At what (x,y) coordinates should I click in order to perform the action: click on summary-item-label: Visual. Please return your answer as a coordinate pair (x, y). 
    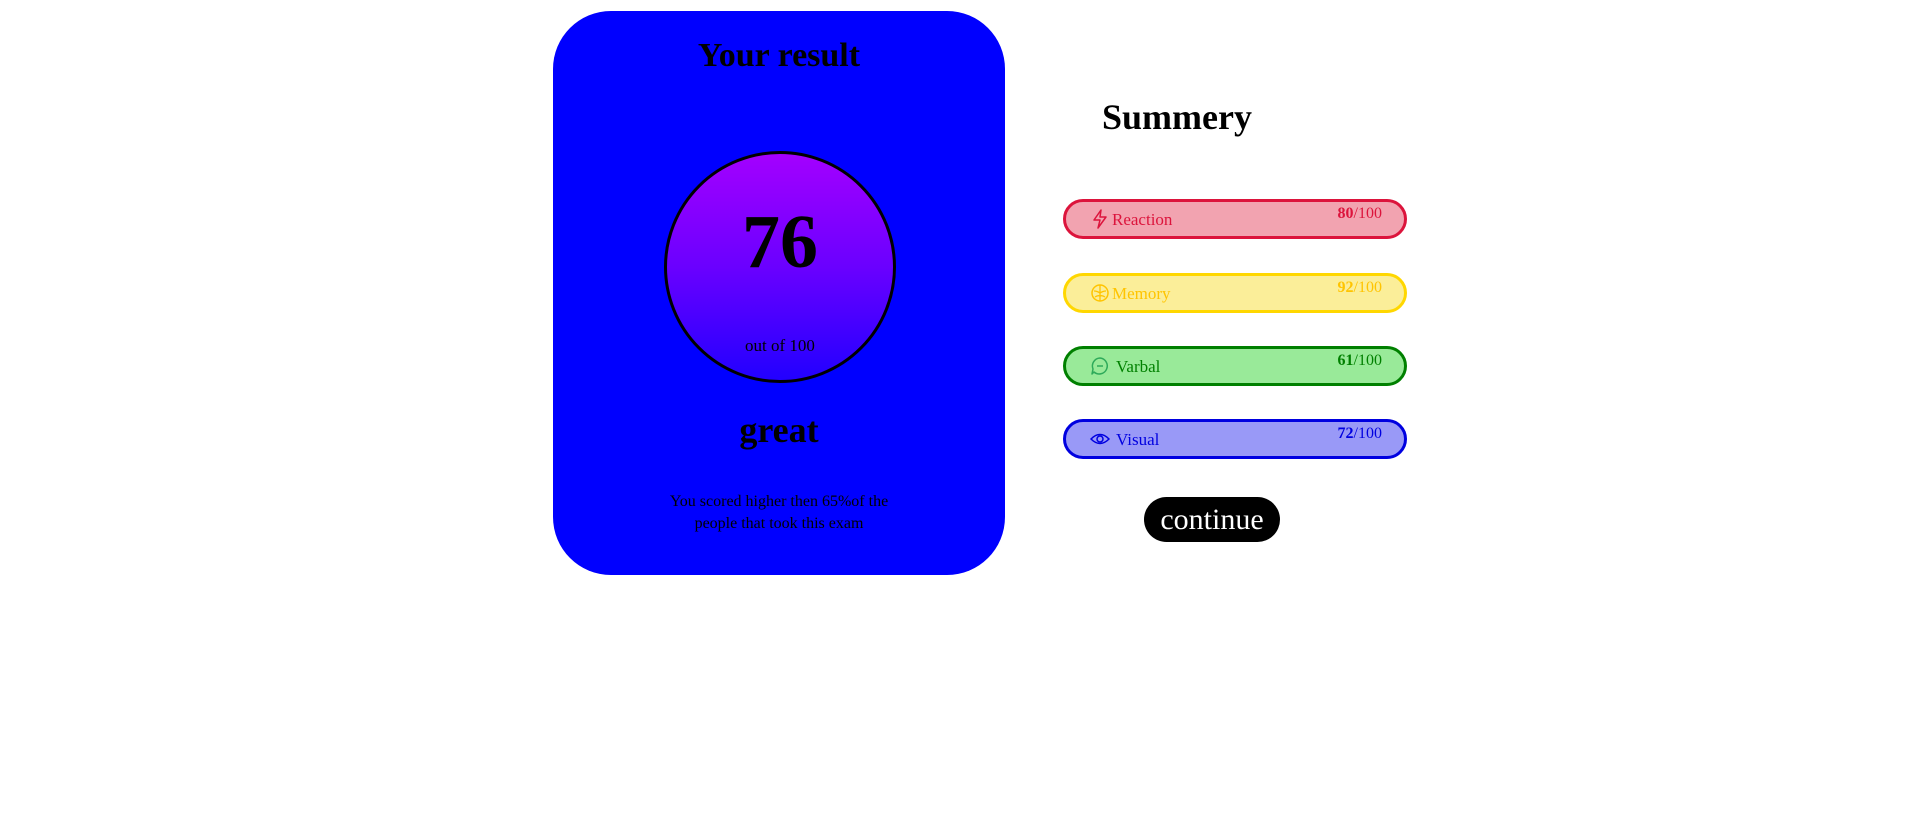
    Looking at the image, I should click on (1138, 439).